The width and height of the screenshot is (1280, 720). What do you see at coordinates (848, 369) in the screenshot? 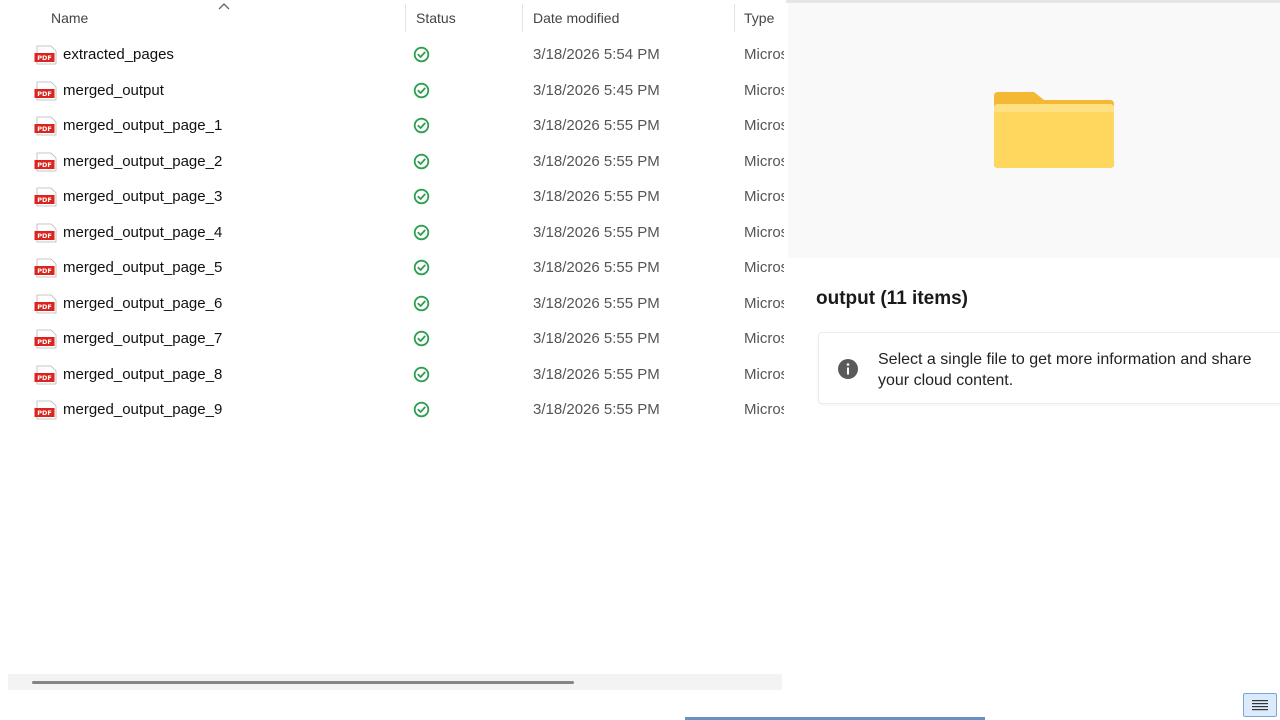
I see `info-icon` at bounding box center [848, 369].